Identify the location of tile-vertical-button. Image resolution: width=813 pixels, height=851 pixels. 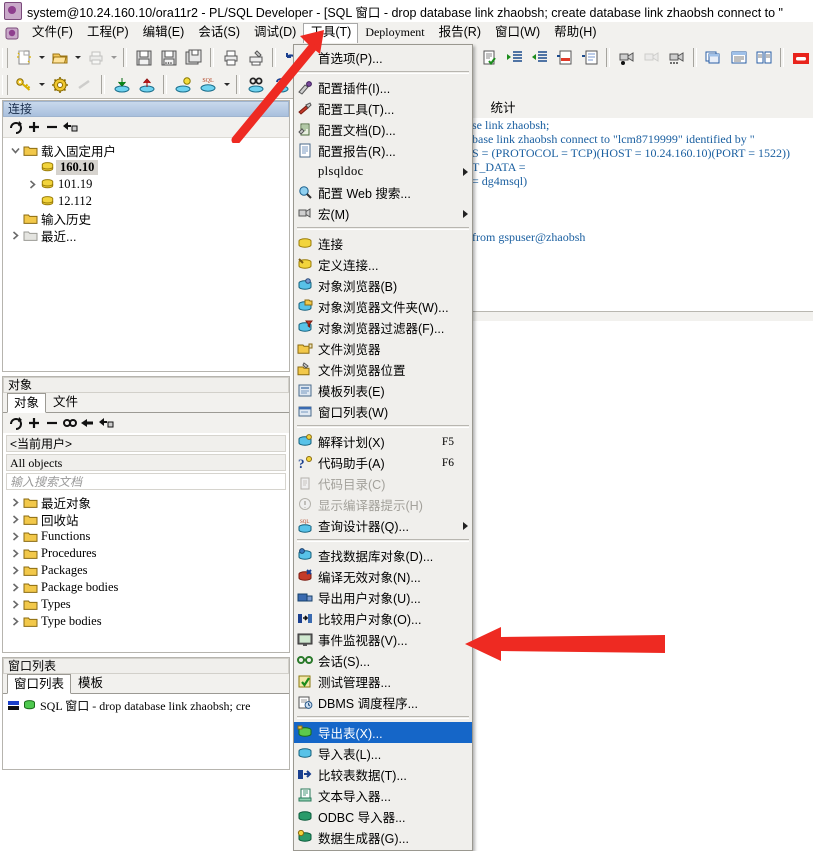
(763, 58).